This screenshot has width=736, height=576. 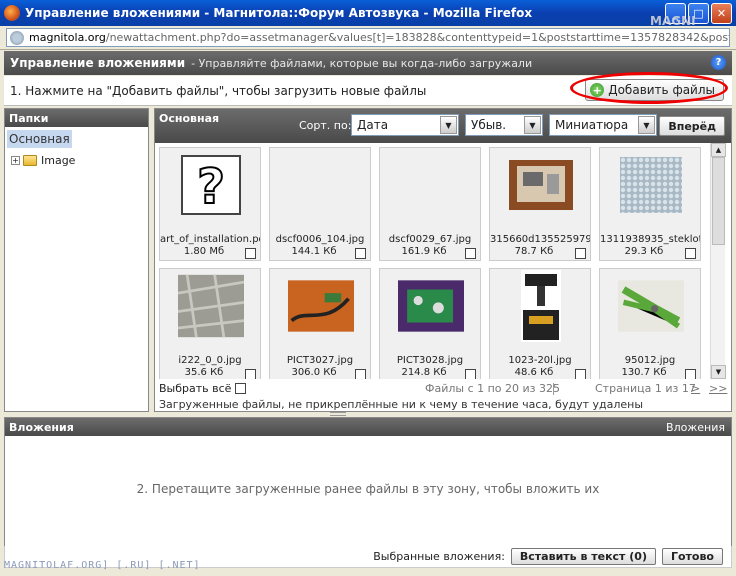 I want to click on file-tile: 315660d1355259797-M78.7 Кб, so click(x=540, y=204).